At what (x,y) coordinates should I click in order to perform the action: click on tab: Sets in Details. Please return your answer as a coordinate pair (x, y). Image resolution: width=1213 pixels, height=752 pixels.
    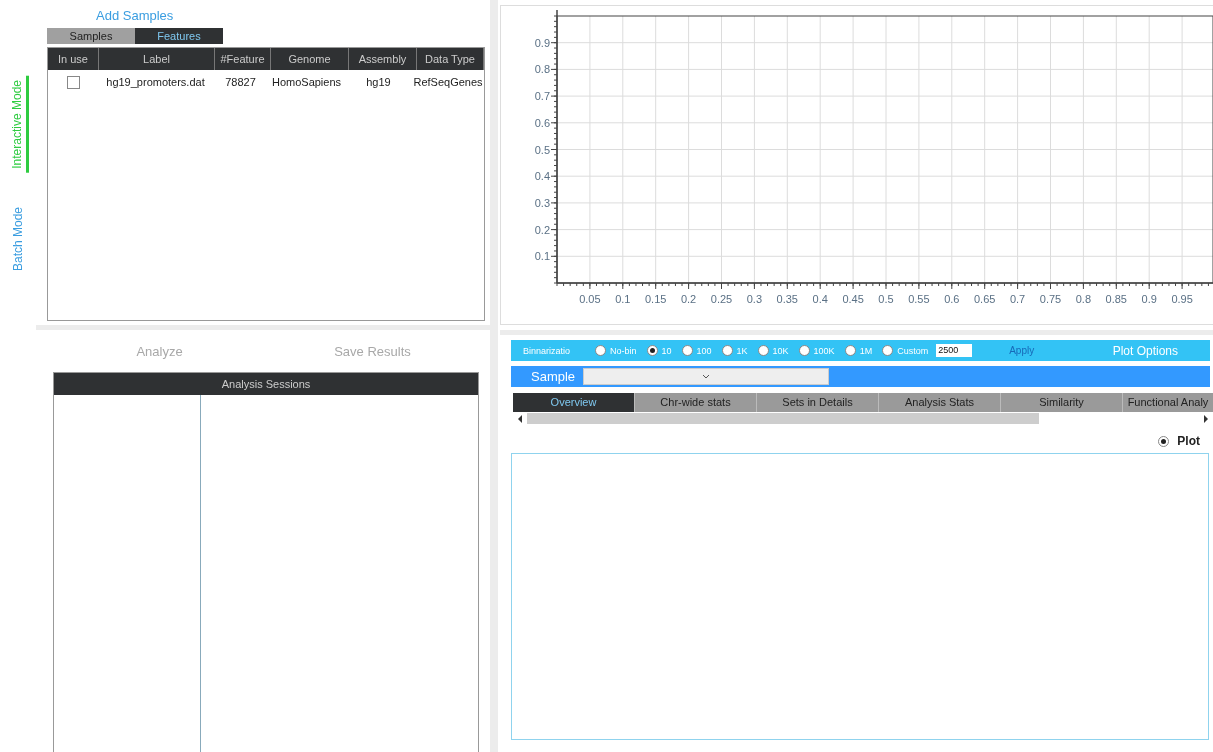
    Looking at the image, I should click on (818, 402).